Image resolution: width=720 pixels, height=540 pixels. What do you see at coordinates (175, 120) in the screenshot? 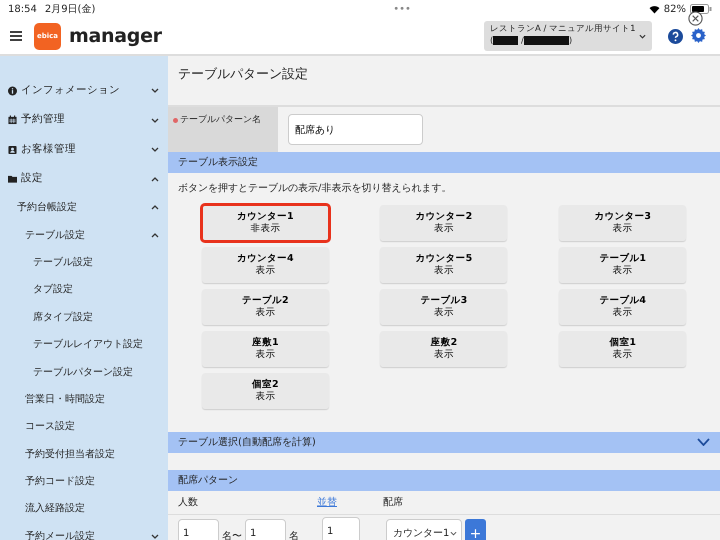
I see `required-dot-icon` at bounding box center [175, 120].